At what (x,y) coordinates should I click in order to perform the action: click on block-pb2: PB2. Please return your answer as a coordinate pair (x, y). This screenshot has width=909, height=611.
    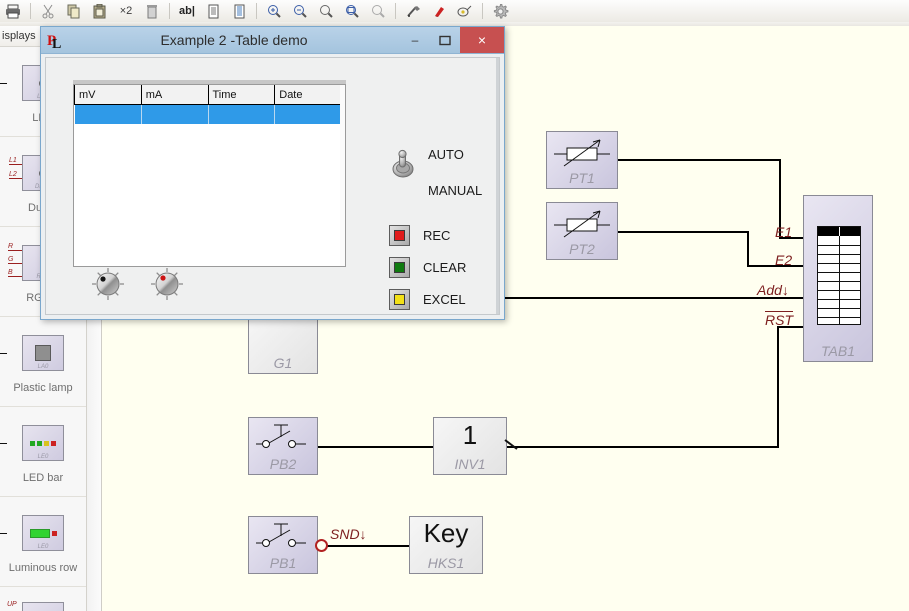
    Looking at the image, I should click on (283, 446).